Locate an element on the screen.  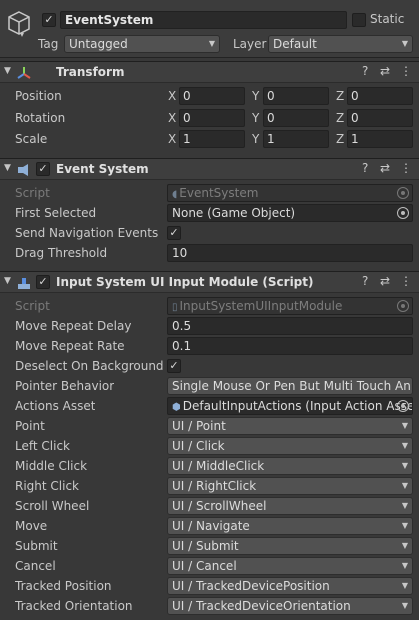
layer-label: Layer is located at coordinates (250, 44).